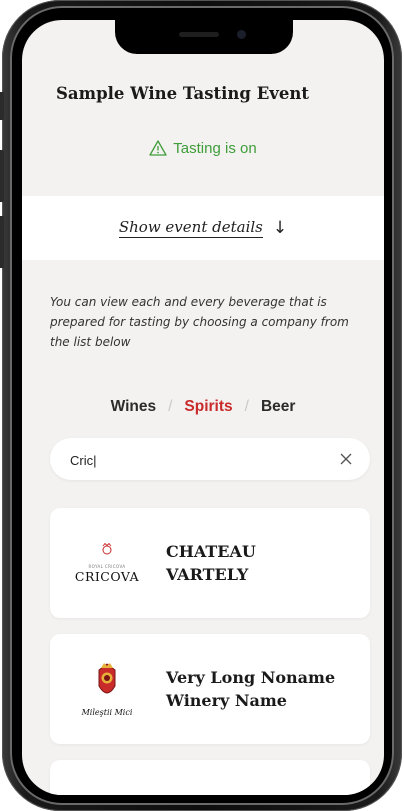 The width and height of the screenshot is (404, 811). Describe the element at coordinates (207, 574) in the screenshot. I see `company-name-line2: VARTELY` at that location.